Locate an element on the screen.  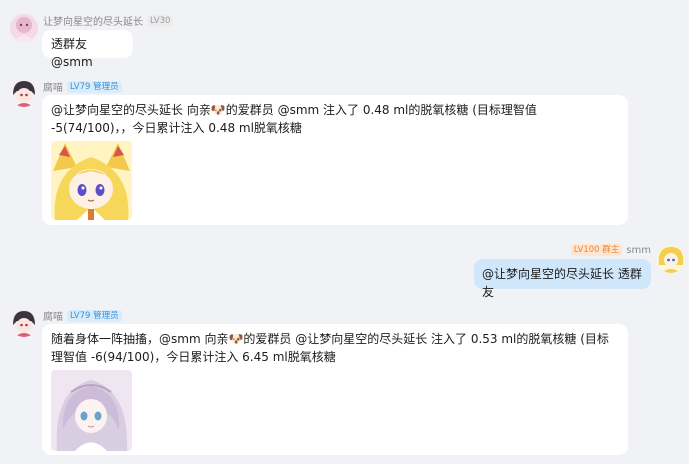
message-text: @让梦向星空的尽头延长 透群友 is located at coordinates (562, 283).